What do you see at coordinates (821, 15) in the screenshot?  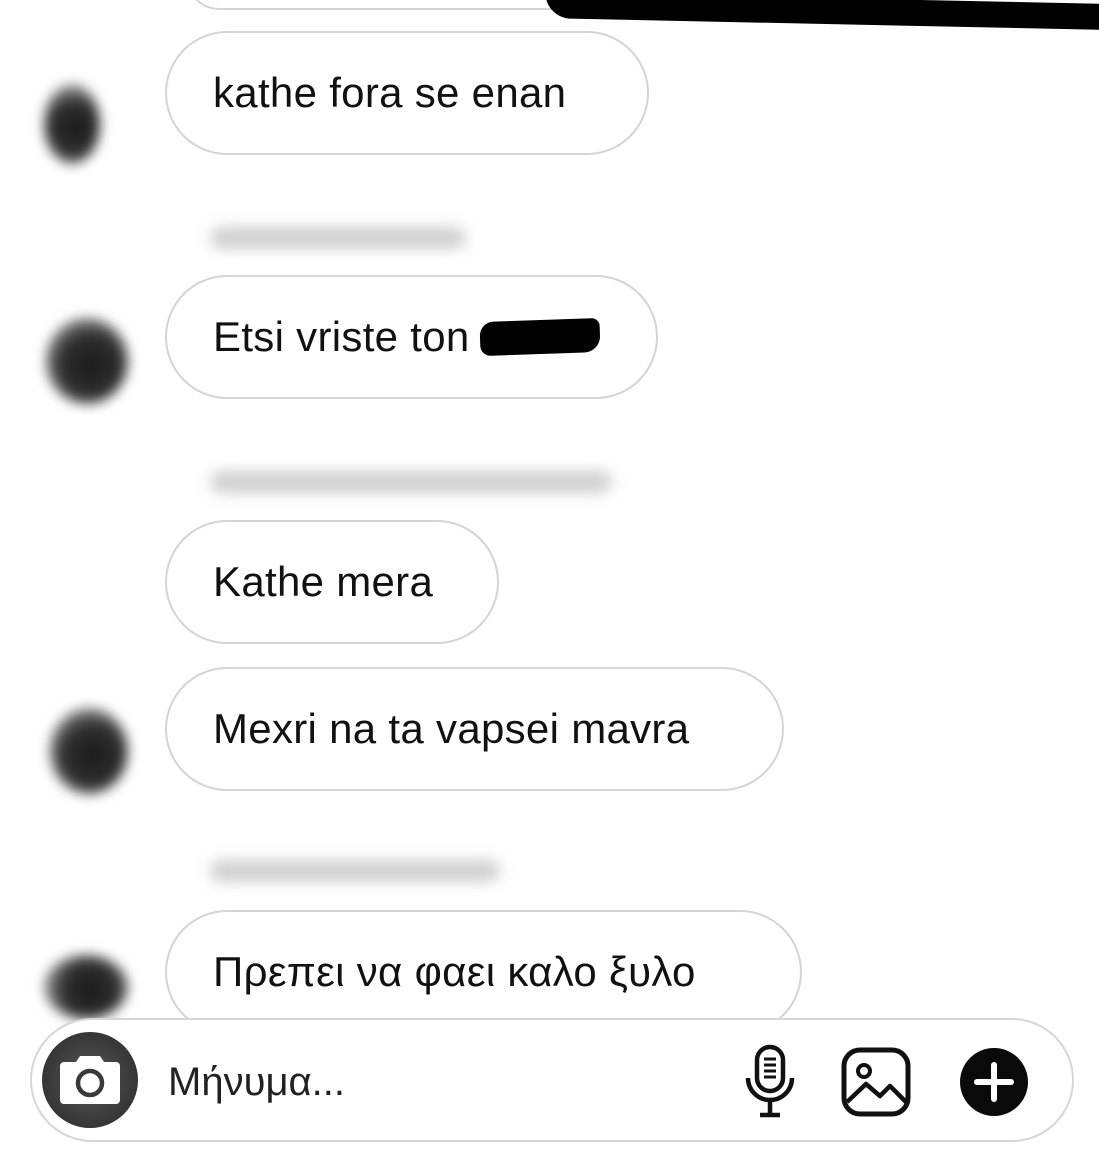 I see `redaction-scribble` at bounding box center [821, 15].